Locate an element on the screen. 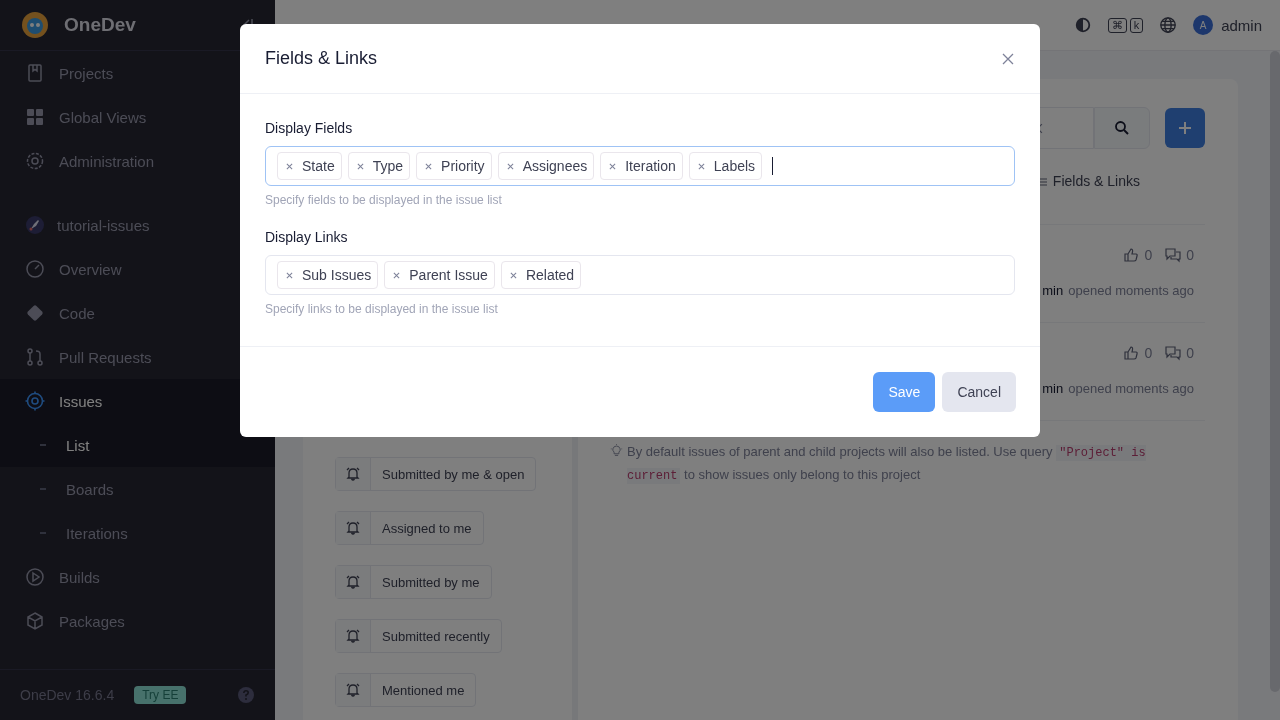 This screenshot has height=720, width=1280. logo-icon is located at coordinates (35, 25).